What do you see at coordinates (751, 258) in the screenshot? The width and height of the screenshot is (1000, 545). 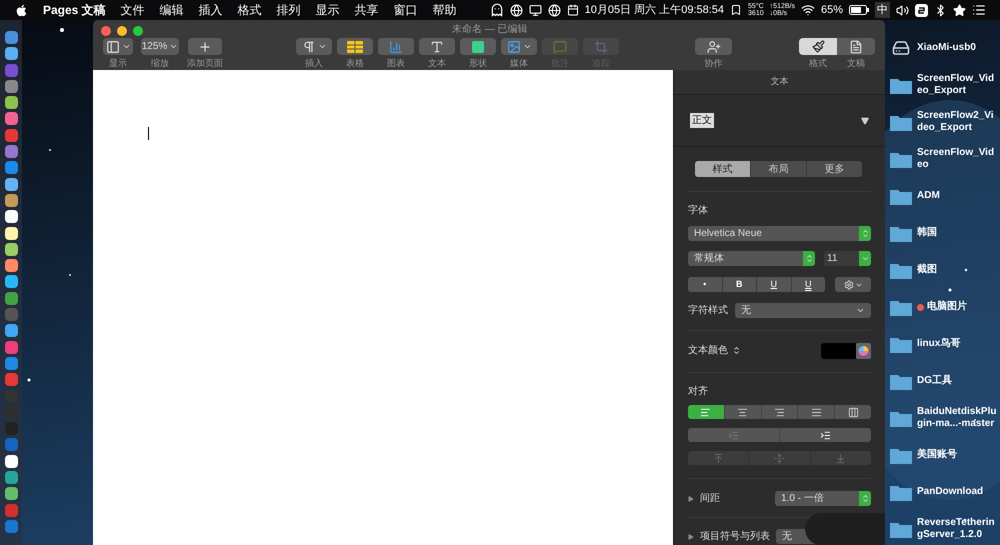 I see `typeface-select: 常规体` at bounding box center [751, 258].